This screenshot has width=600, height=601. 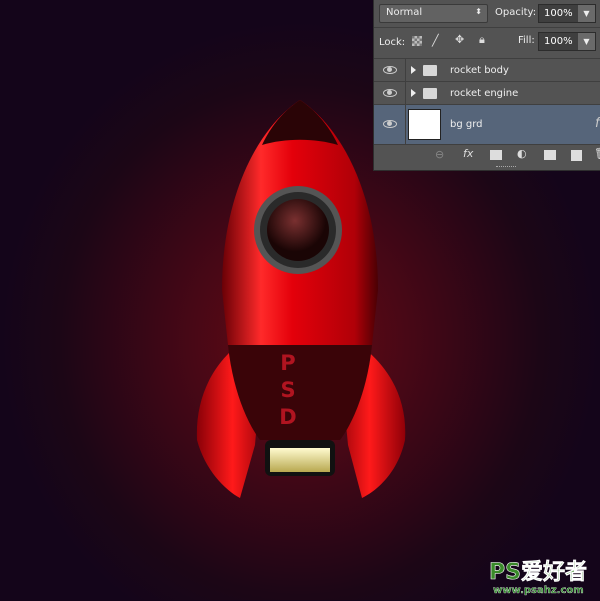 I want to click on layer-rocket-engine: rocket engine, so click(x=487, y=92).